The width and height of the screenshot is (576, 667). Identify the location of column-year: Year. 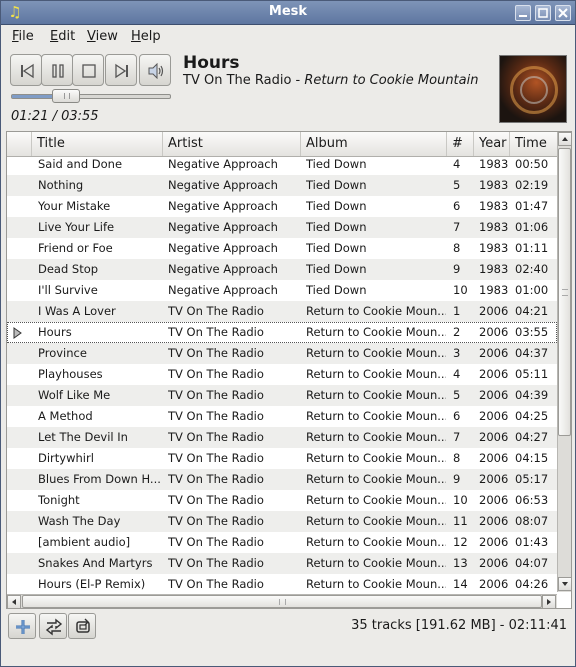
(492, 144).